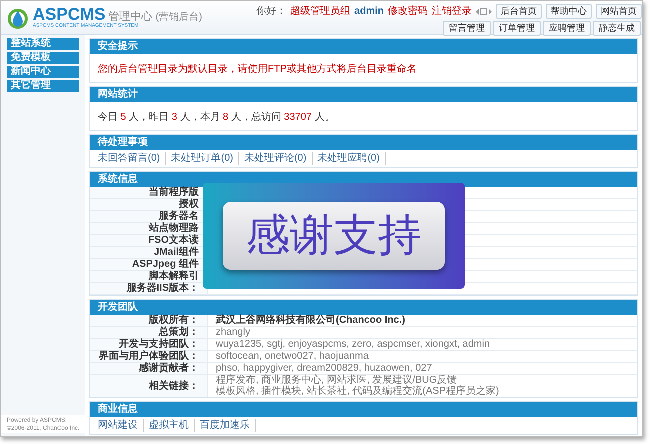 Image resolution: width=650 pixels, height=444 pixels. Describe the element at coordinates (363, 142) in the screenshot. I see `section-header: 待处理事项` at that location.